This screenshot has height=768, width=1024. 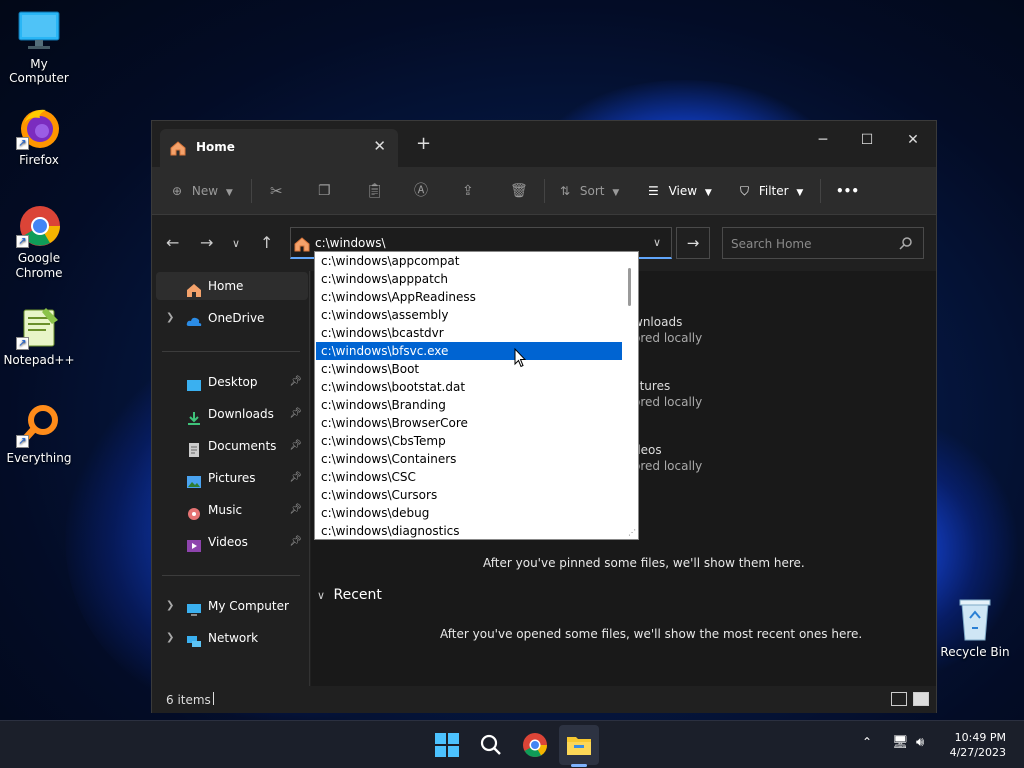 What do you see at coordinates (39, 265) in the screenshot?
I see `desktop-icon-label: Google Chrome` at bounding box center [39, 265].